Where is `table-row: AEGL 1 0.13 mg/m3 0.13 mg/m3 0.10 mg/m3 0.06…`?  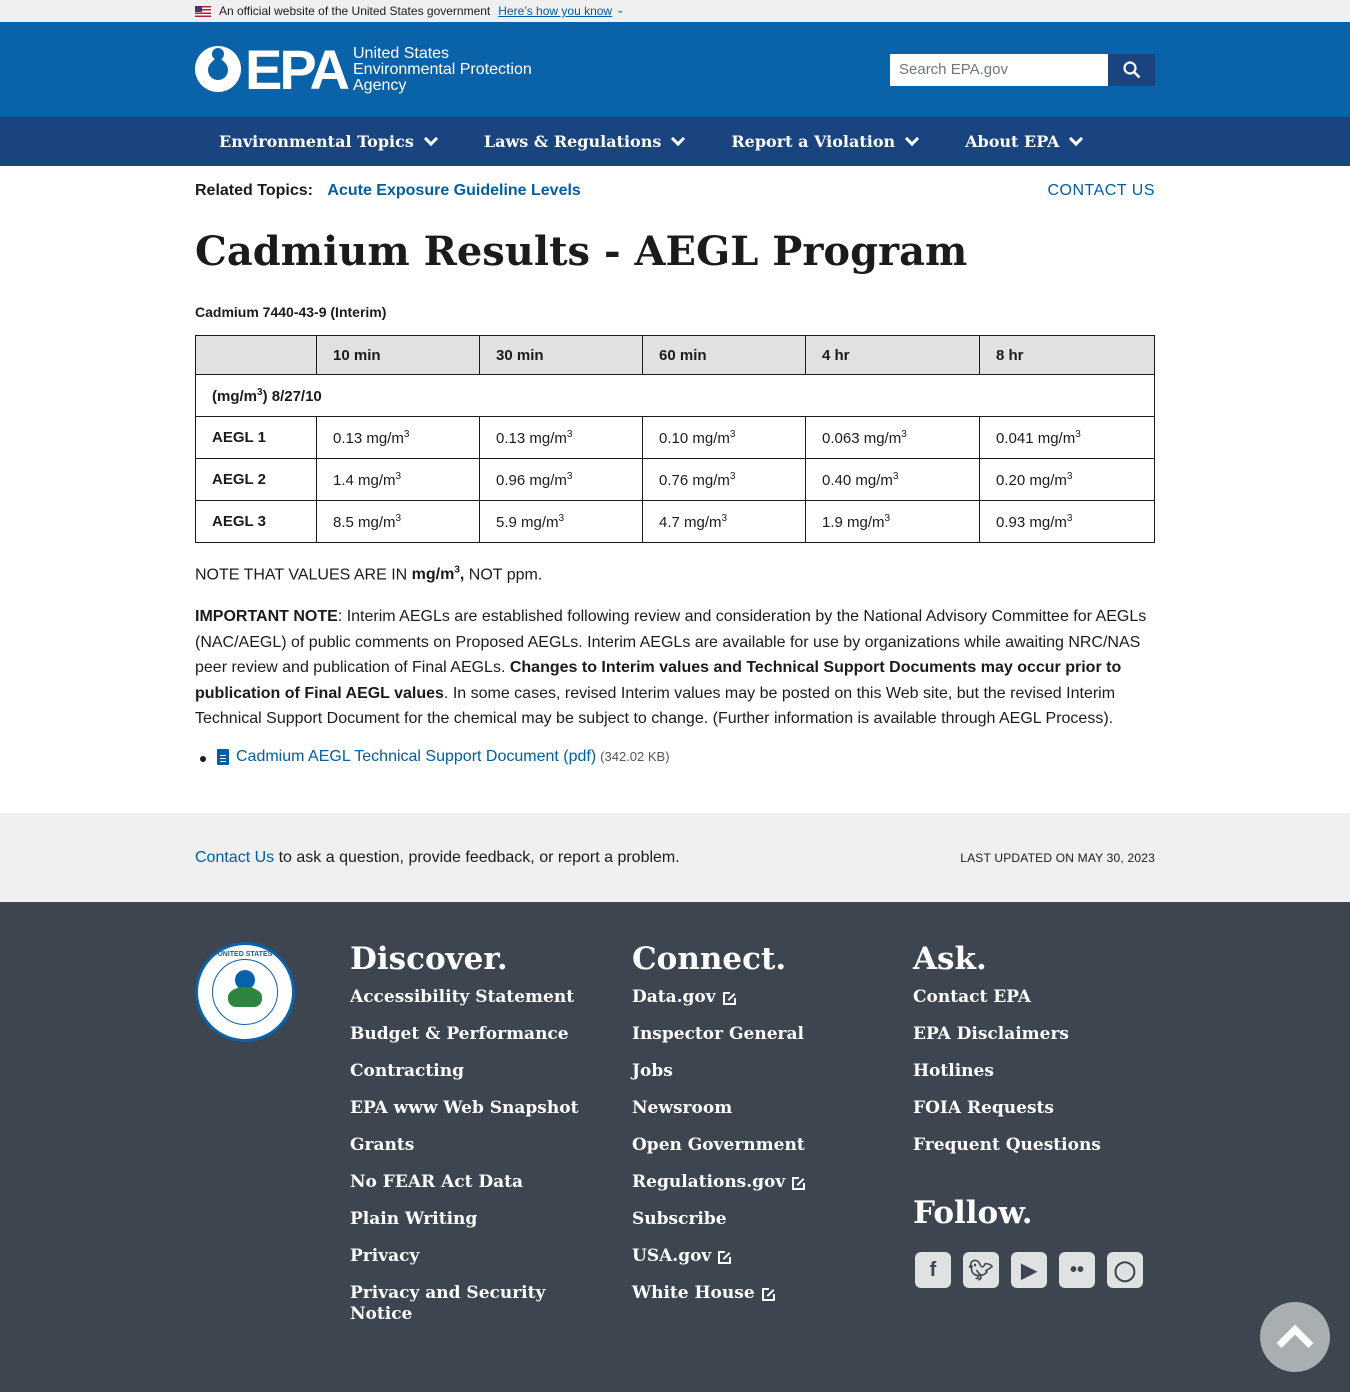 table-row: AEGL 1 0.13 mg/m3 0.13 mg/m3 0.10 mg/m3 0.06… is located at coordinates (675, 437).